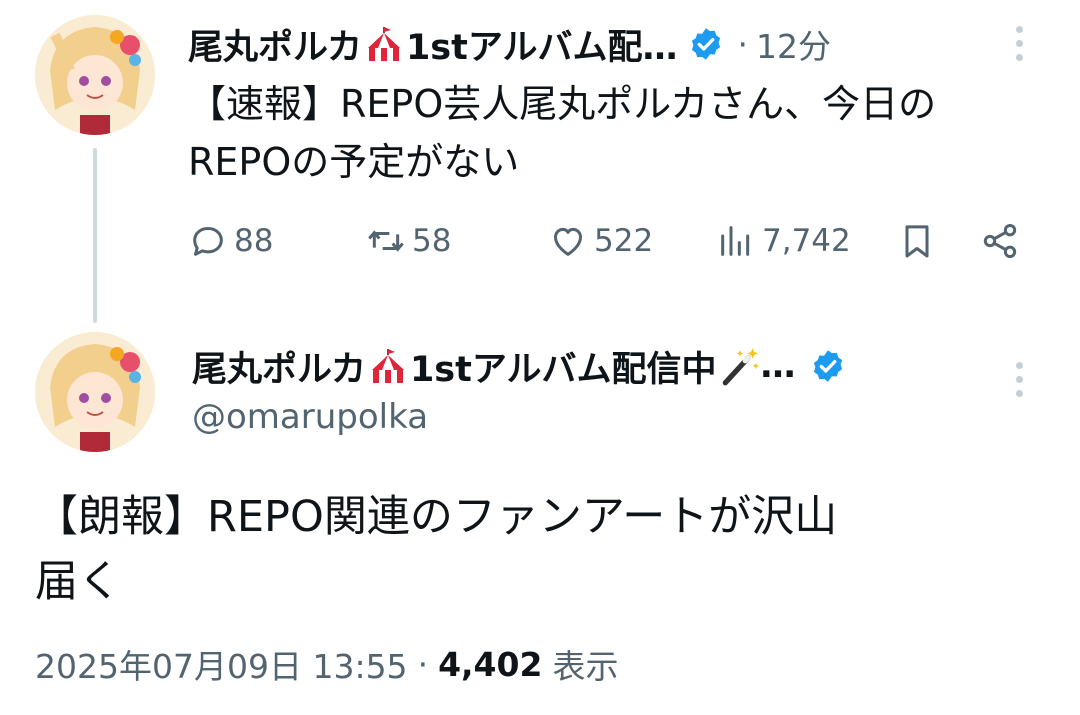 This screenshot has width=1080, height=715. What do you see at coordinates (793, 44) in the screenshot?
I see `tweet-time: 12分` at bounding box center [793, 44].